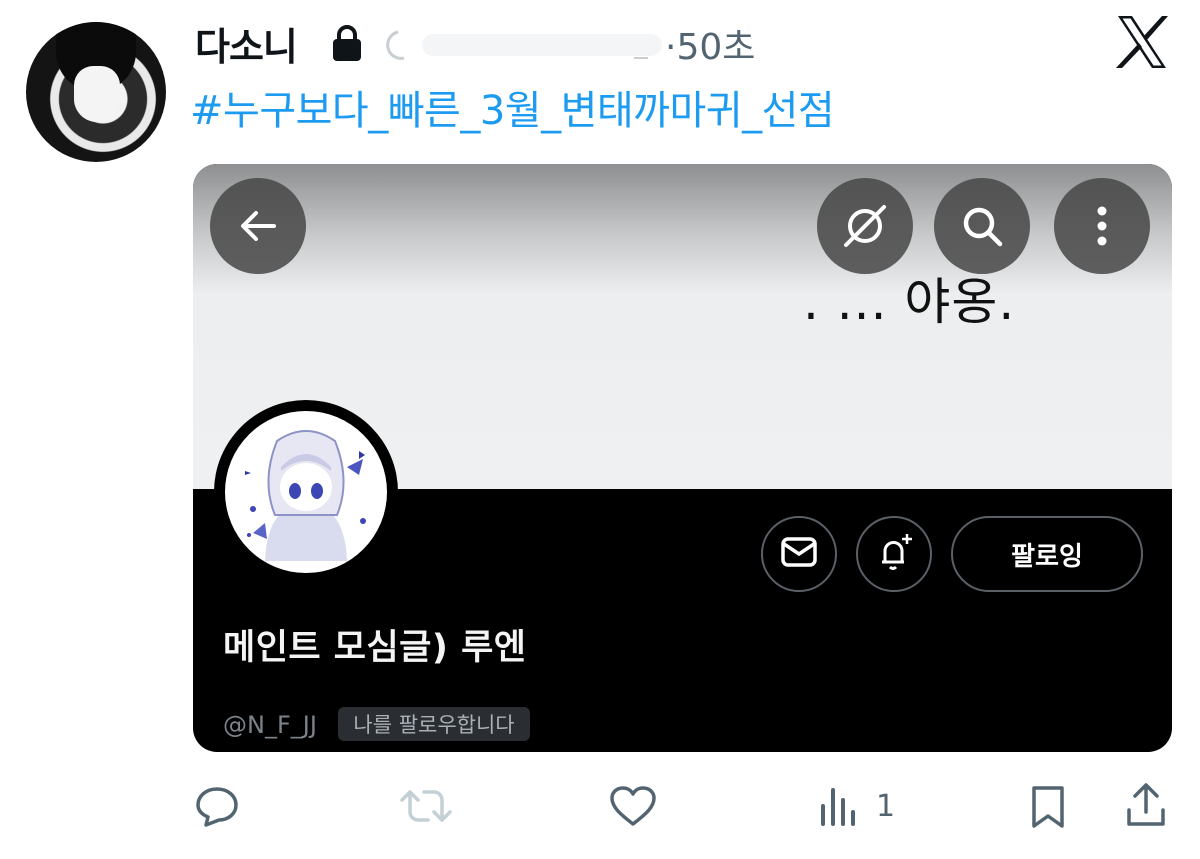  Describe the element at coordinates (375, 648) in the screenshot. I see `profile-display-name: 메인트 모심글) 루엔` at that location.